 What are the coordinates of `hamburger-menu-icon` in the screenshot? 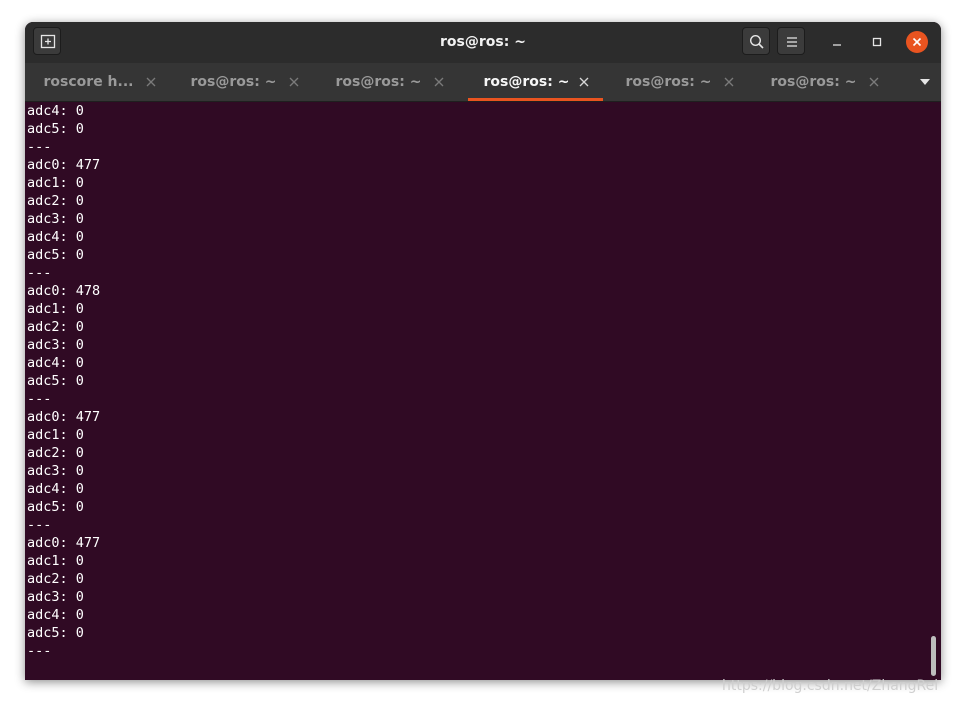 It's located at (792, 42).